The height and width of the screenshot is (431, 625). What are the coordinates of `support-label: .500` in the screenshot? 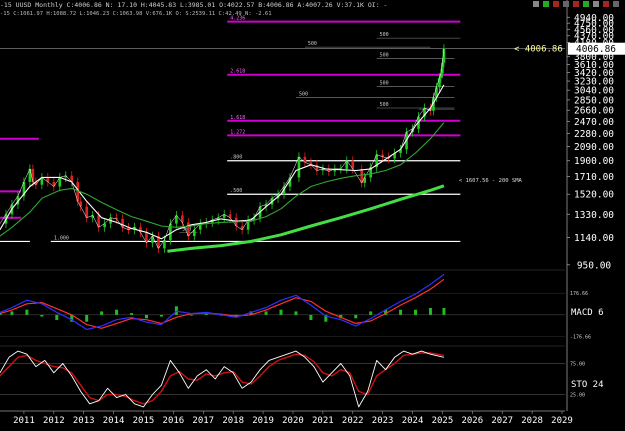 It's located at (236, 191).